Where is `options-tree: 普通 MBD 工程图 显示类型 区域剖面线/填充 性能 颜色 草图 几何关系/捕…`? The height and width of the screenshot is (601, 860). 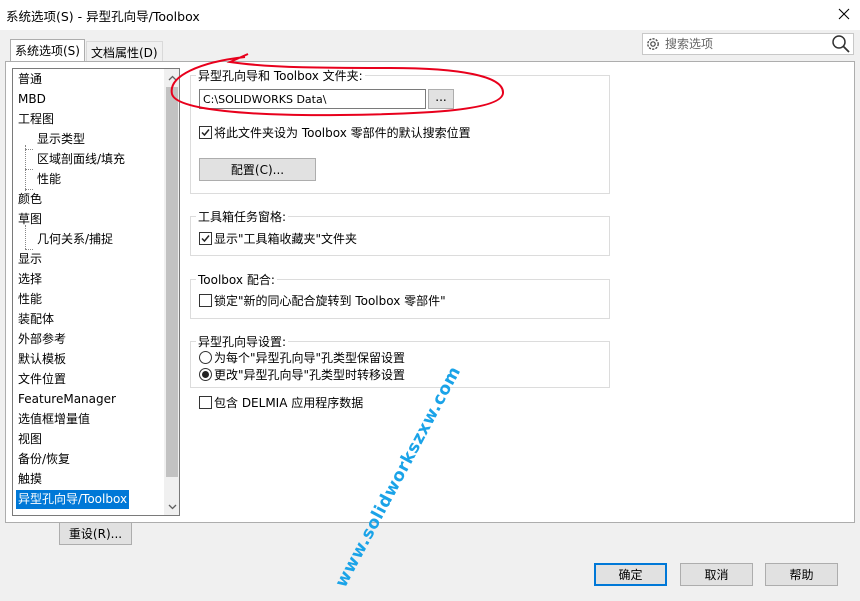 options-tree: 普通 MBD 工程图 显示类型 区域剖面线/填充 性能 颜色 草图 几何关系/捕… is located at coordinates (96, 292).